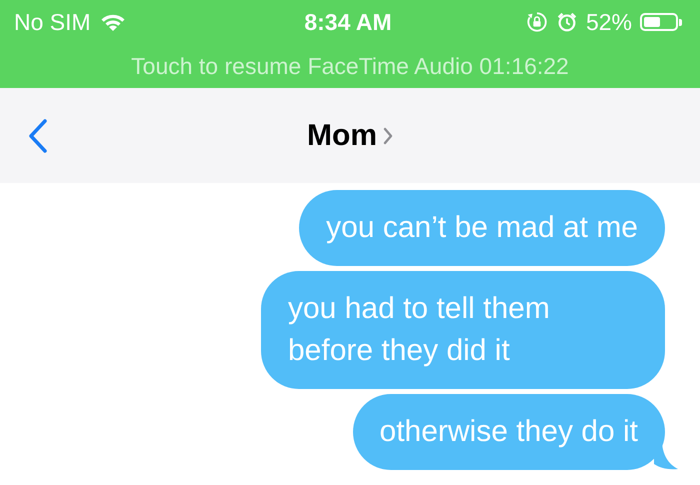 This screenshot has width=700, height=485. I want to click on rotation-lock-icon, so click(537, 22).